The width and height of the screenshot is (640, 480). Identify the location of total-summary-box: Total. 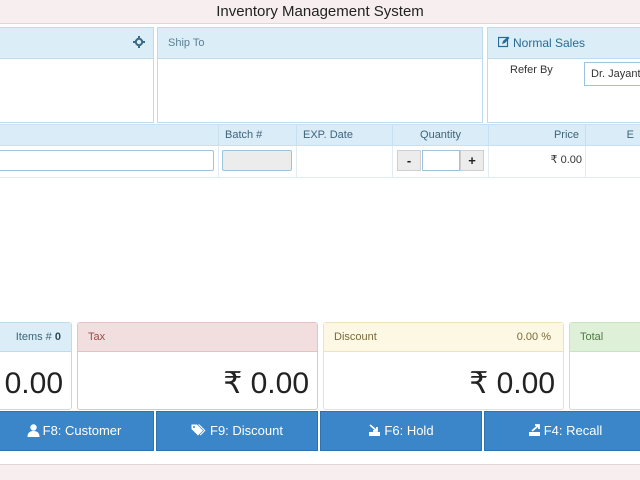
(604, 366).